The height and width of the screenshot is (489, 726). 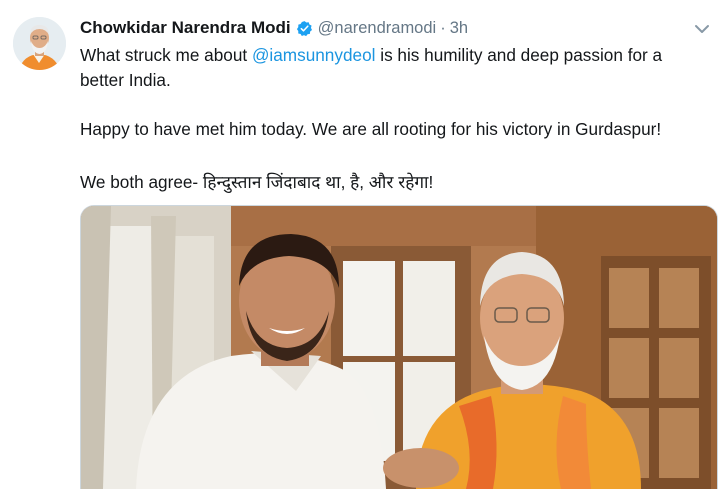 What do you see at coordinates (702, 29) in the screenshot?
I see `chevron-down-icon` at bounding box center [702, 29].